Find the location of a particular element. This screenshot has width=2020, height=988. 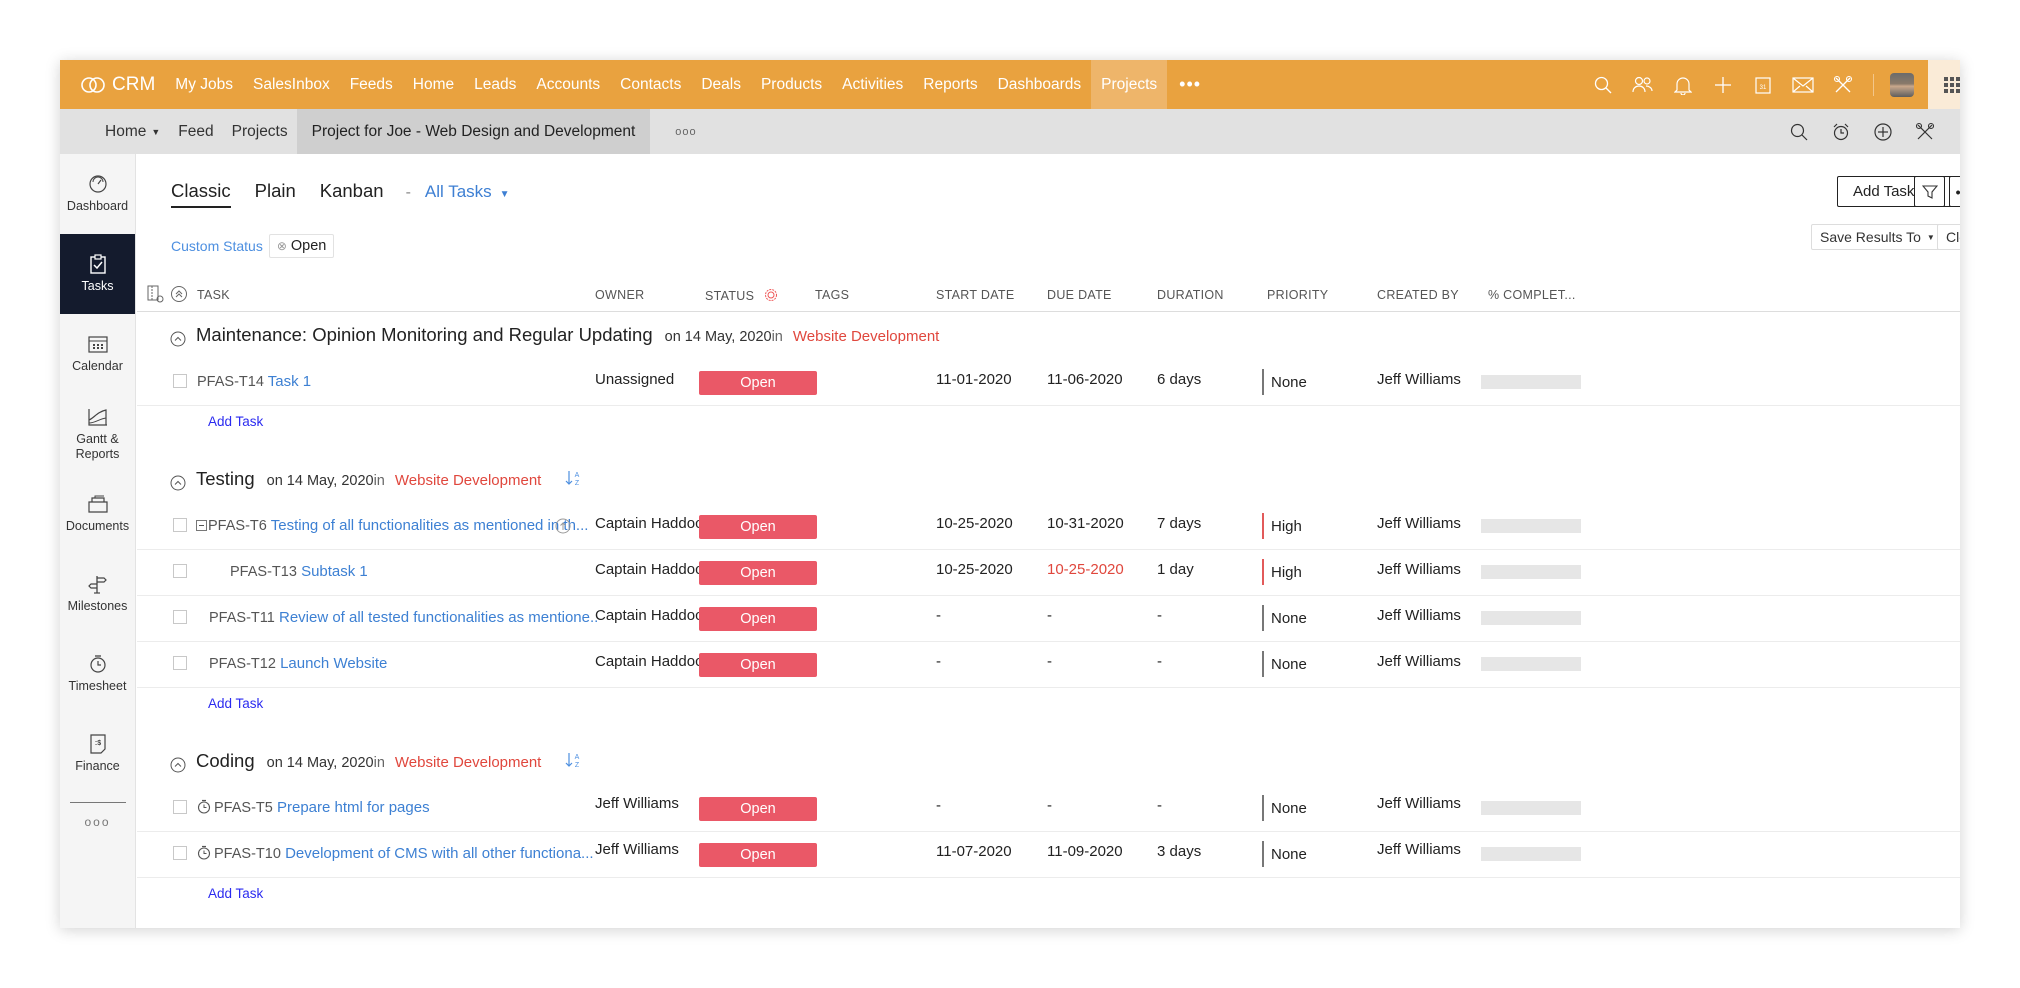

sidebar-item-gantt-reports: Gantt & Reports is located at coordinates (97, 434).